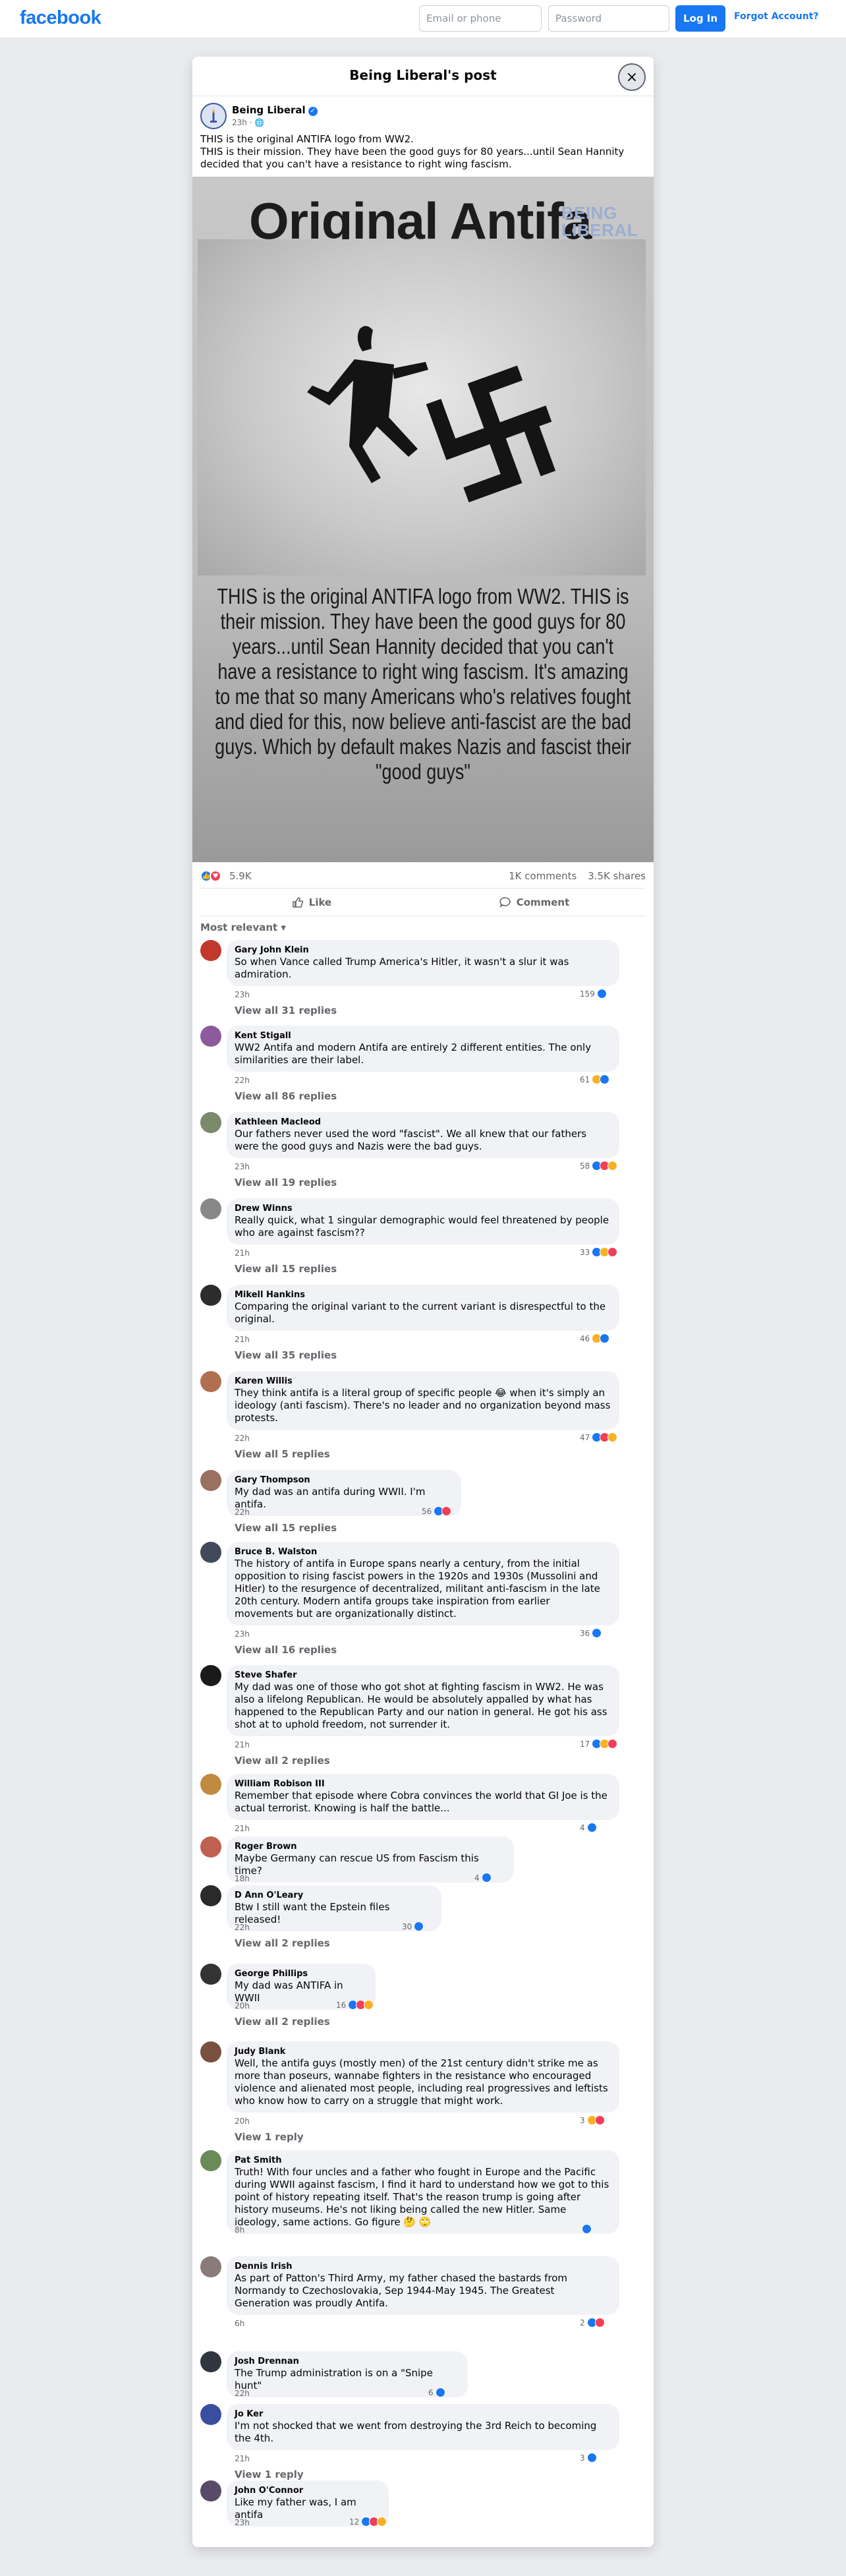 This screenshot has height=2576, width=846. What do you see at coordinates (286, 1650) in the screenshot?
I see `view-replies-link: View all 16 replies` at bounding box center [286, 1650].